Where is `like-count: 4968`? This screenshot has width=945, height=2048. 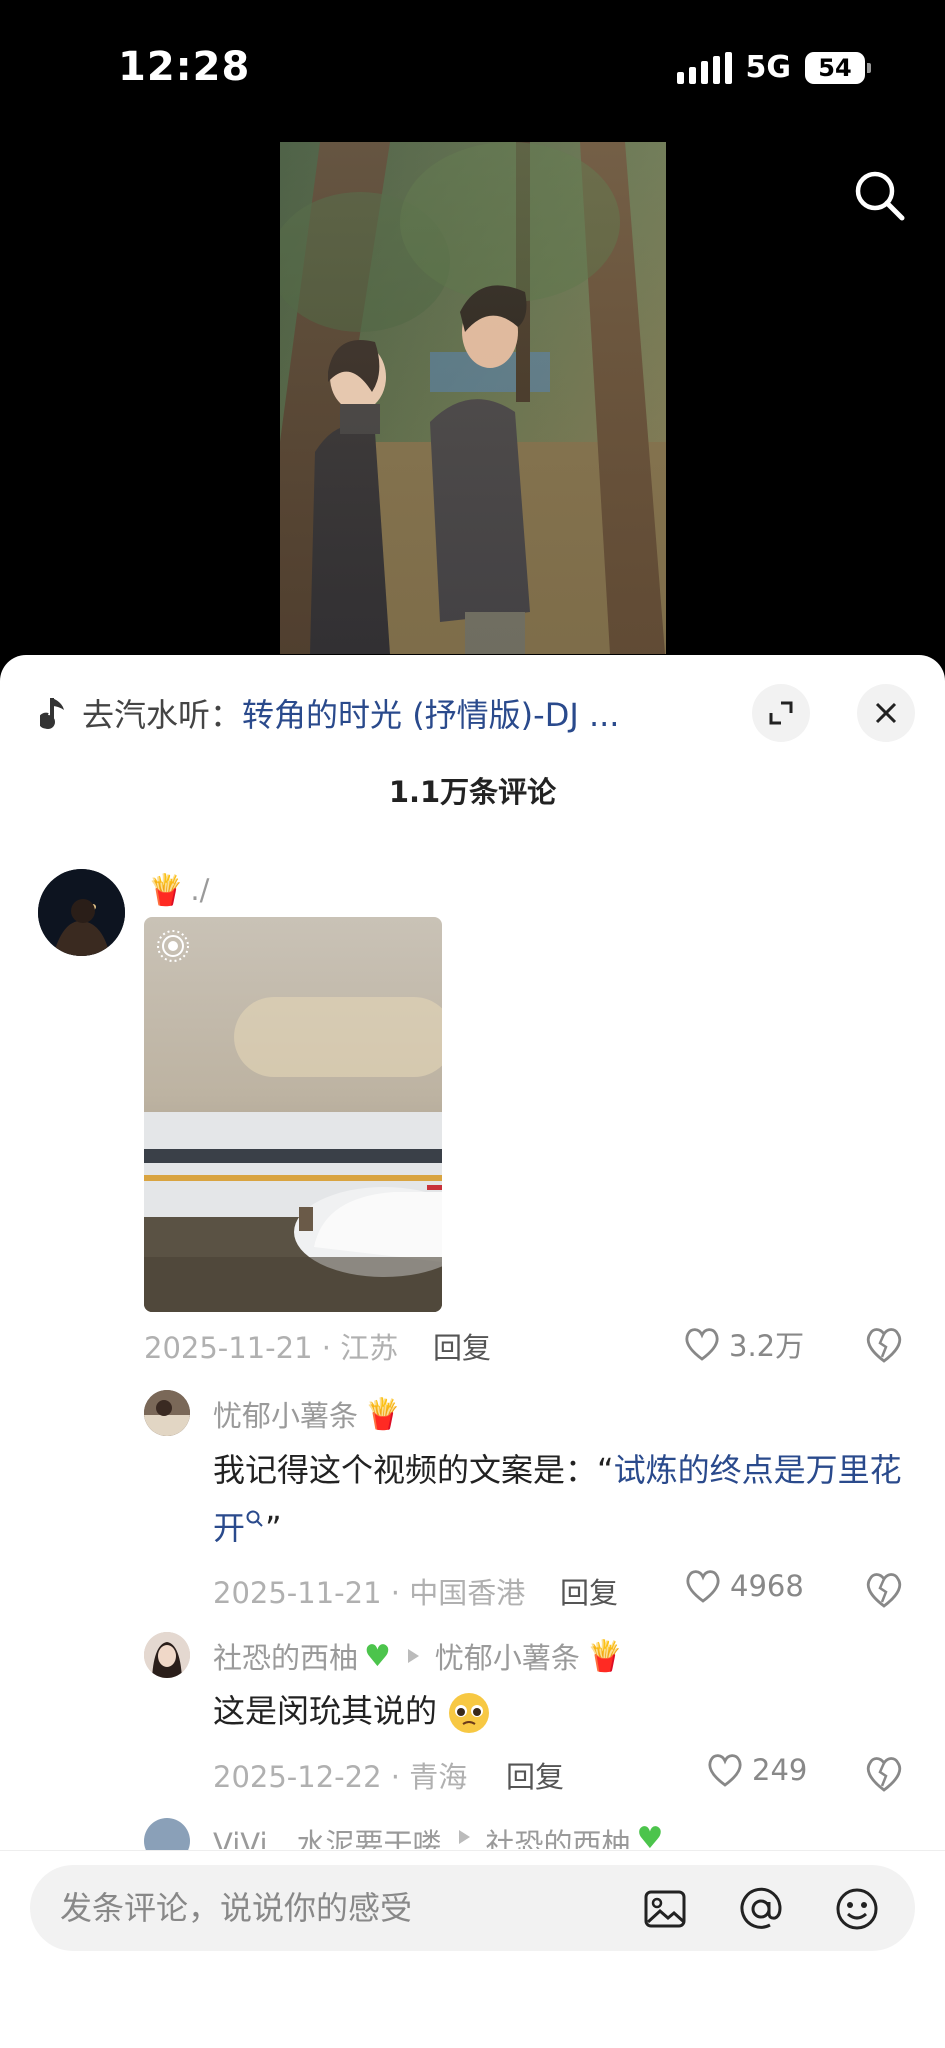 like-count: 4968 is located at coordinates (767, 1586).